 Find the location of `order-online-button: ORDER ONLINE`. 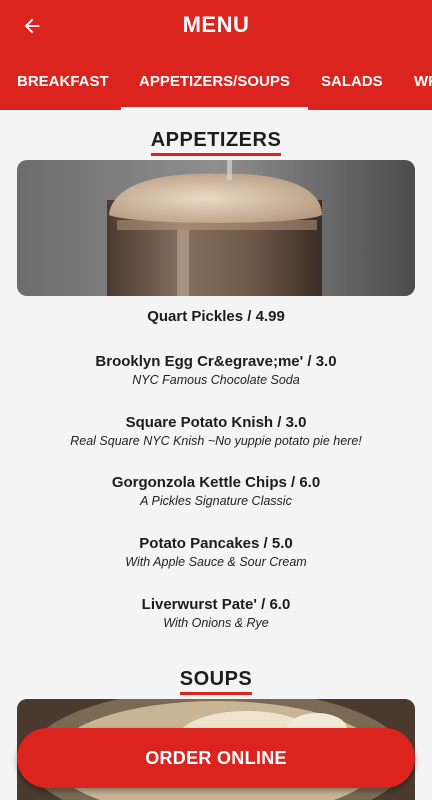

order-online-button: ORDER ONLINE is located at coordinates (216, 758).